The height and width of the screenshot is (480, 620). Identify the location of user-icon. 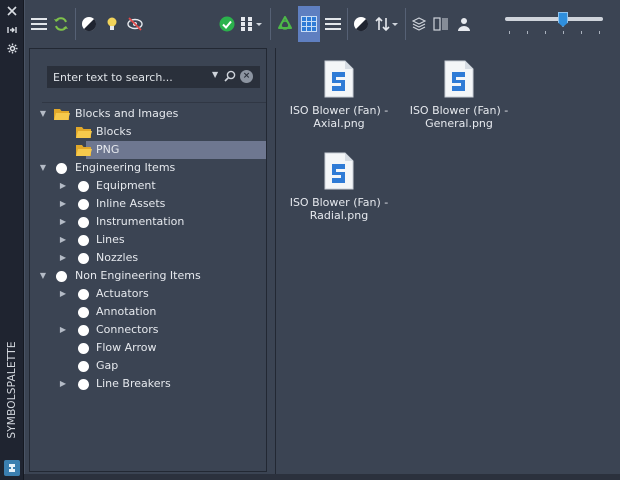
(464, 24).